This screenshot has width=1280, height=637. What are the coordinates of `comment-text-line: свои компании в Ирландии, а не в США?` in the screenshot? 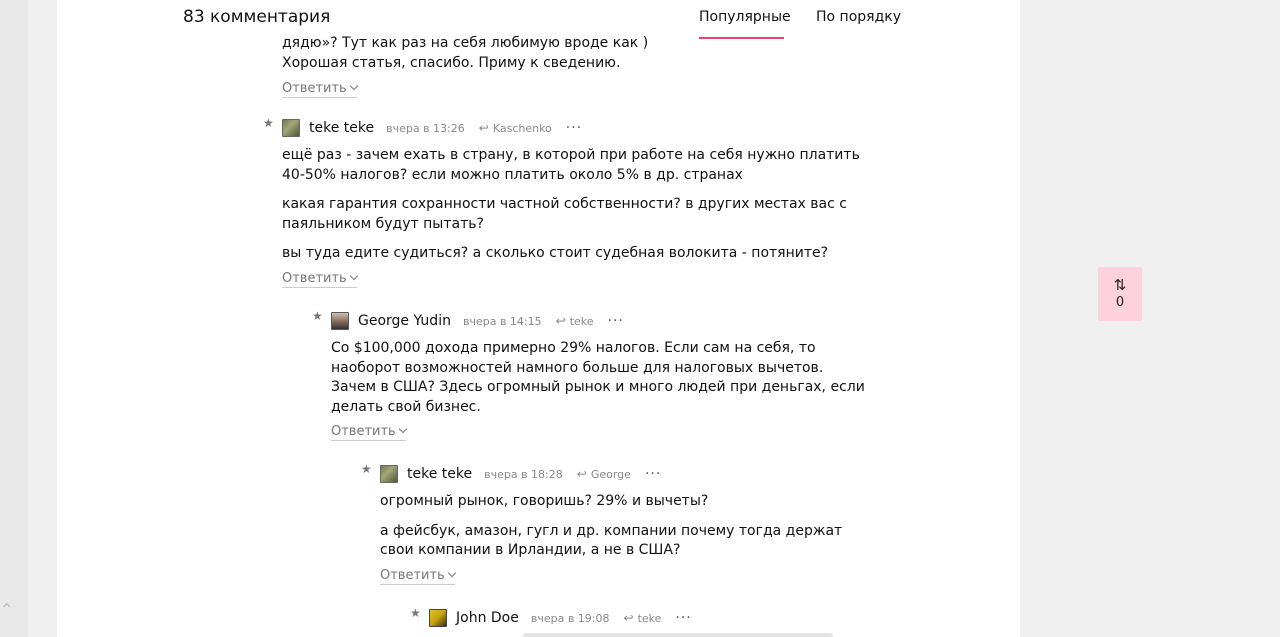 It's located at (530, 550).